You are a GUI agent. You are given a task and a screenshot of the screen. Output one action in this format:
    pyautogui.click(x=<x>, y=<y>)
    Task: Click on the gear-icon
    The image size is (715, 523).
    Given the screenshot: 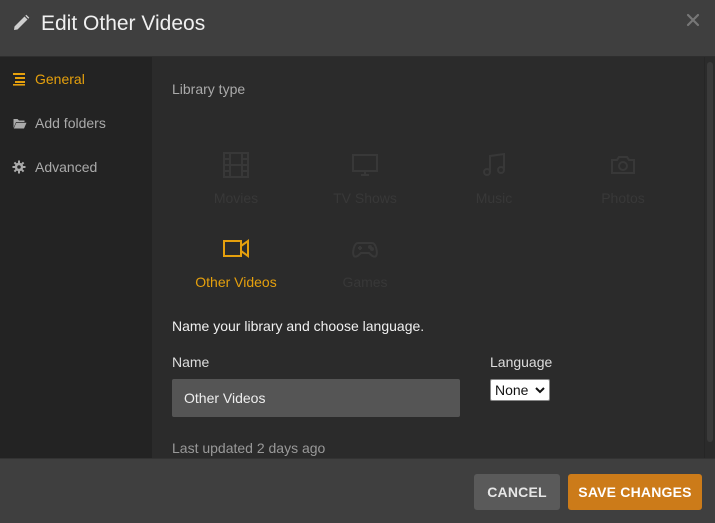 What is the action you would take?
    pyautogui.click(x=19, y=167)
    